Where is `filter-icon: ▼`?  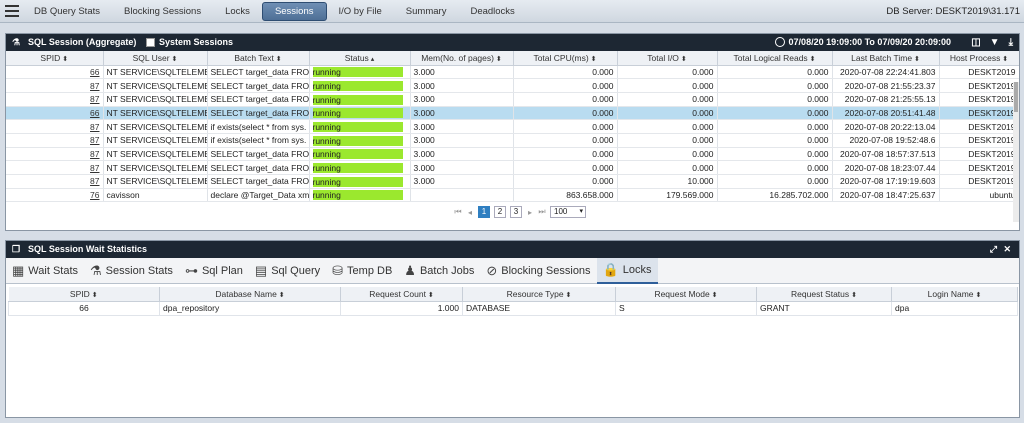
filter-icon: ▼ is located at coordinates (995, 42).